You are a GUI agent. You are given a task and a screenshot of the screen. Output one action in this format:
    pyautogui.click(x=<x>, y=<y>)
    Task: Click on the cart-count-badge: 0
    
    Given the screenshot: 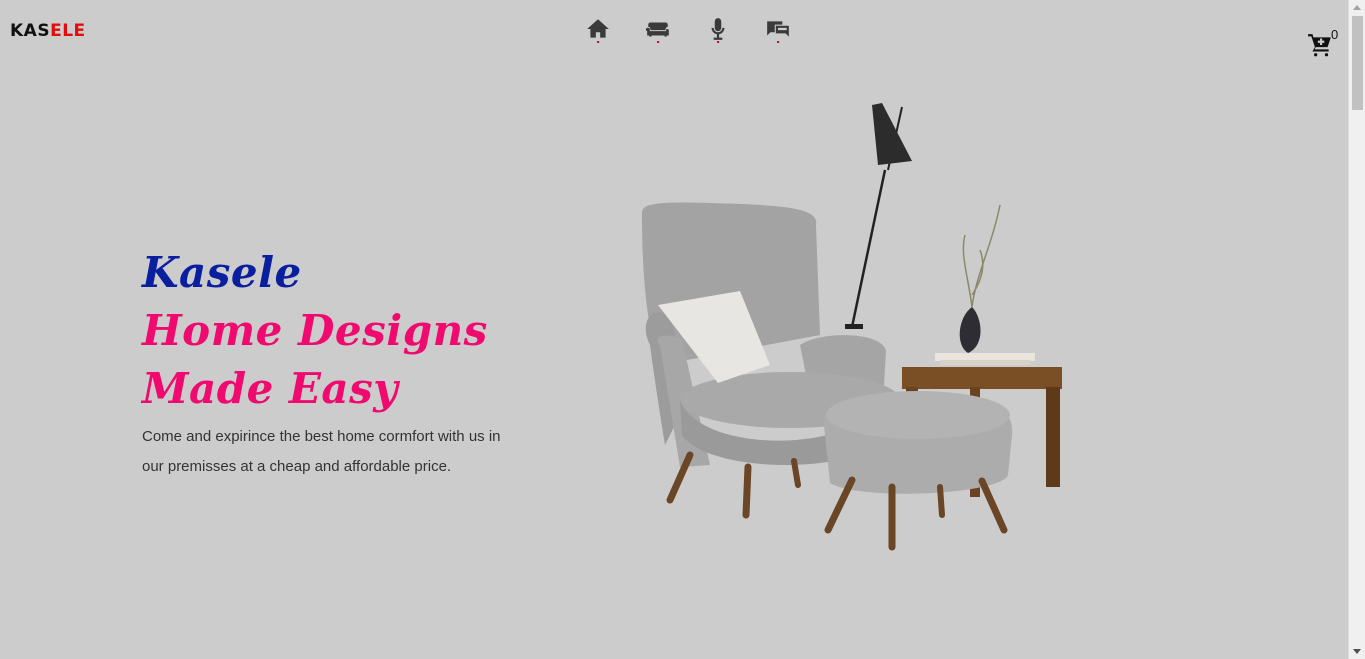 What is the action you would take?
    pyautogui.click(x=1335, y=34)
    